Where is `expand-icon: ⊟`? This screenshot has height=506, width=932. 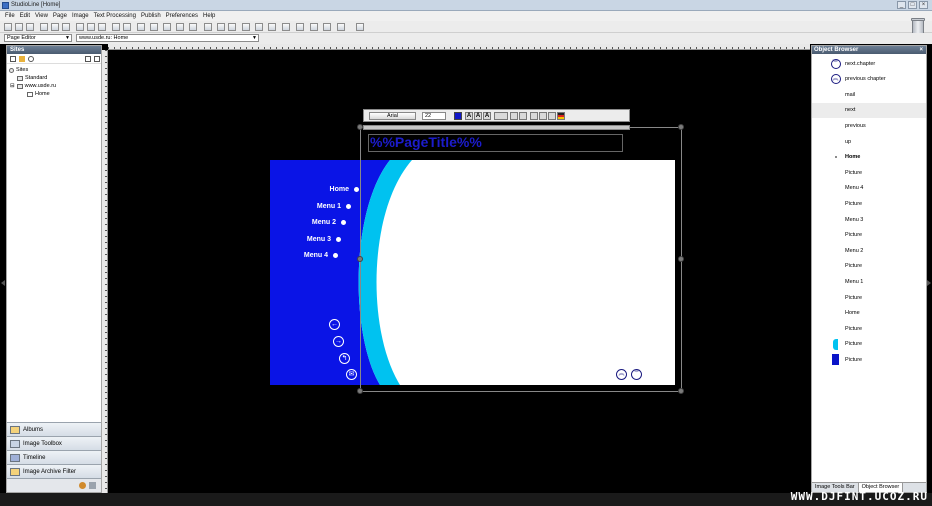 expand-icon: ⊟ is located at coordinates (12, 86).